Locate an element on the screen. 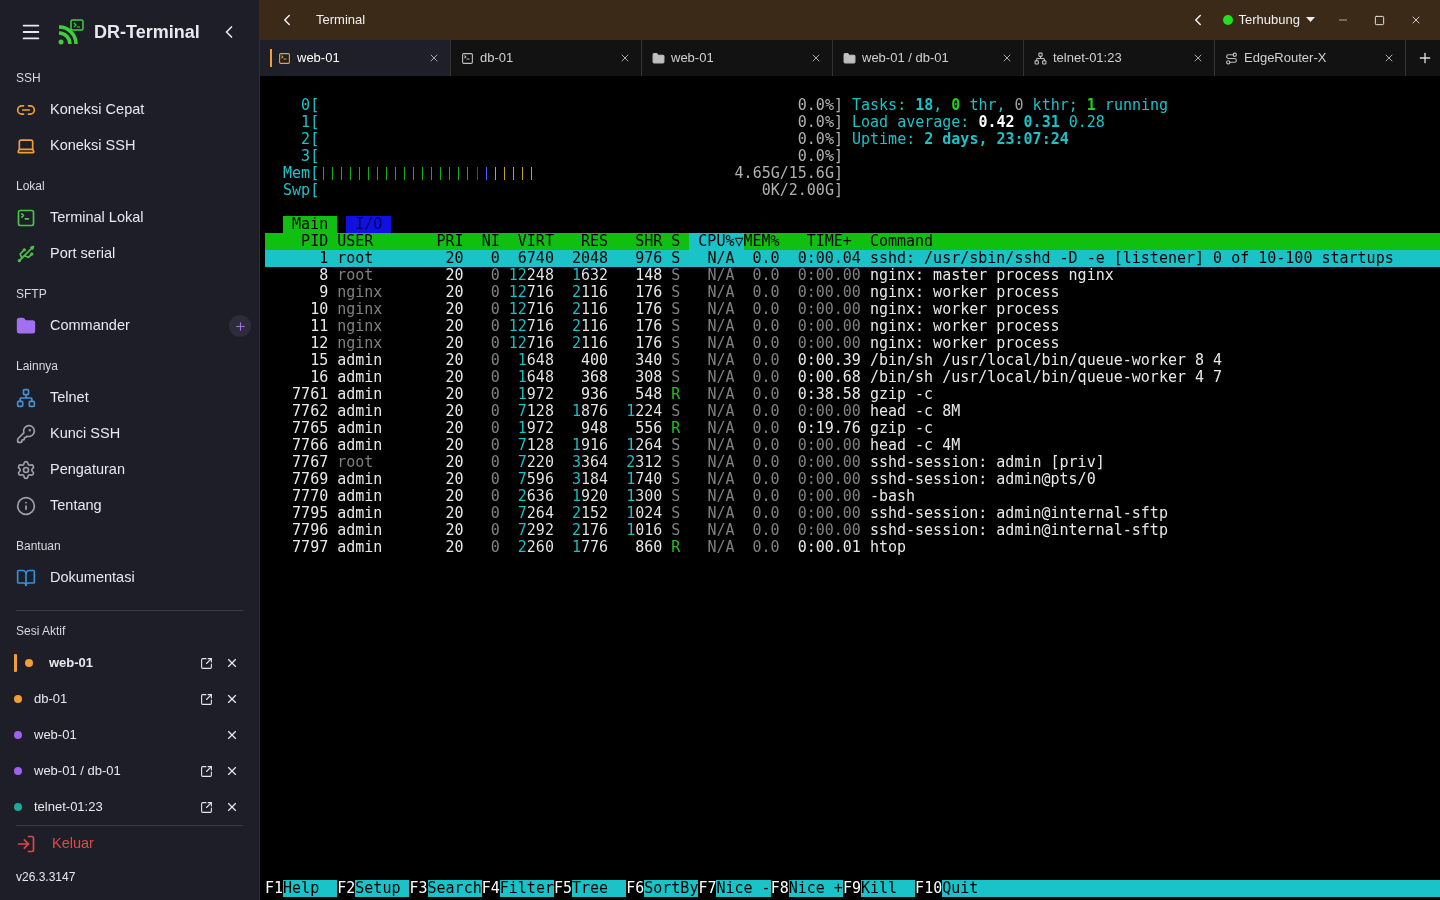  process-row: 9 nginx 20 0 12716 2116 176 S N/A 0.0 0:00.00 nginx: worker process is located at coordinates (852, 292).